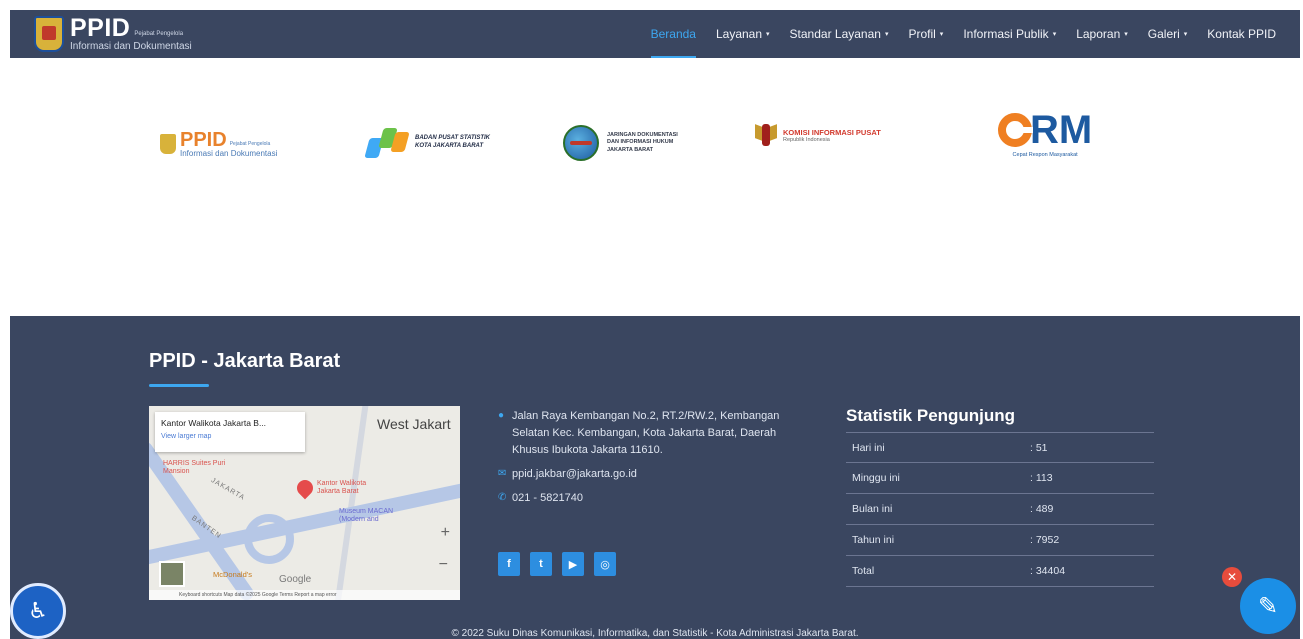 The height and width of the screenshot is (639, 1303). I want to click on nav-item-label: Galeri, so click(1163, 34).